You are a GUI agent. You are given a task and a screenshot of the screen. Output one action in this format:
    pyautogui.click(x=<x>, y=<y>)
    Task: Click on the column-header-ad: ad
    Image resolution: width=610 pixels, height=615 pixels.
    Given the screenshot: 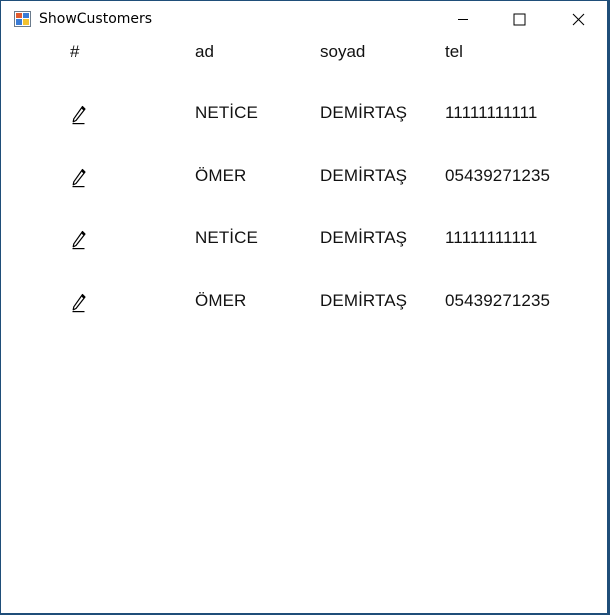 What is the action you would take?
    pyautogui.click(x=204, y=51)
    